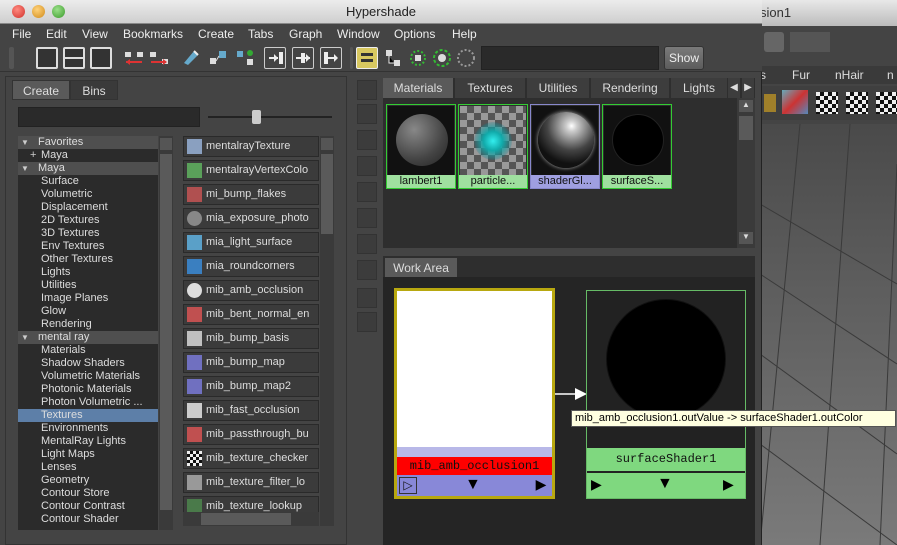 The image size is (897, 545). I want to click on node-list-item: mib_bent_normal_en, so click(251, 314).